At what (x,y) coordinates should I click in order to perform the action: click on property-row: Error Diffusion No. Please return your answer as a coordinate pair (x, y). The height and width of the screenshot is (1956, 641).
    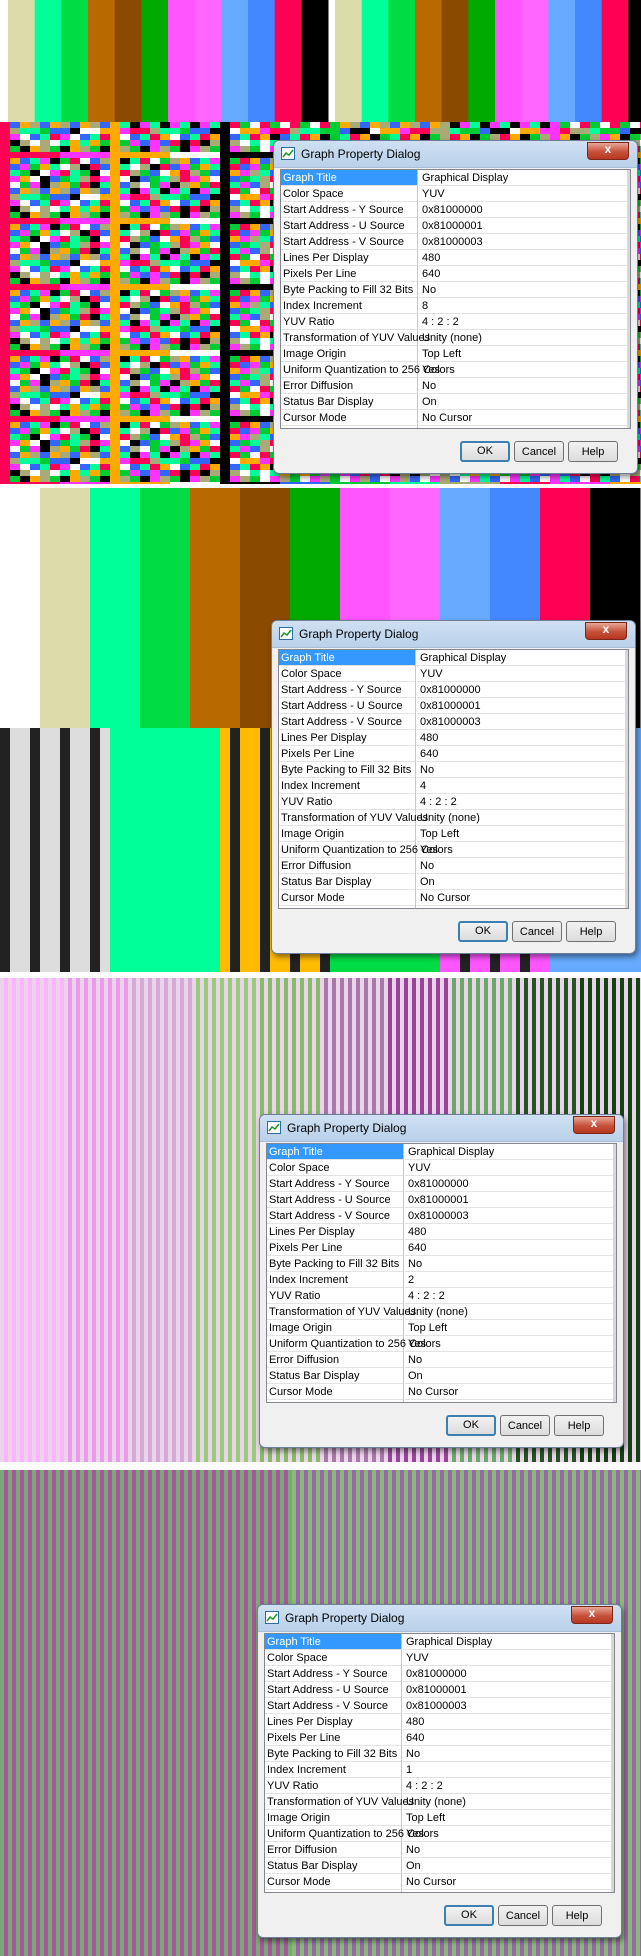
    Looking at the image, I should click on (454, 386).